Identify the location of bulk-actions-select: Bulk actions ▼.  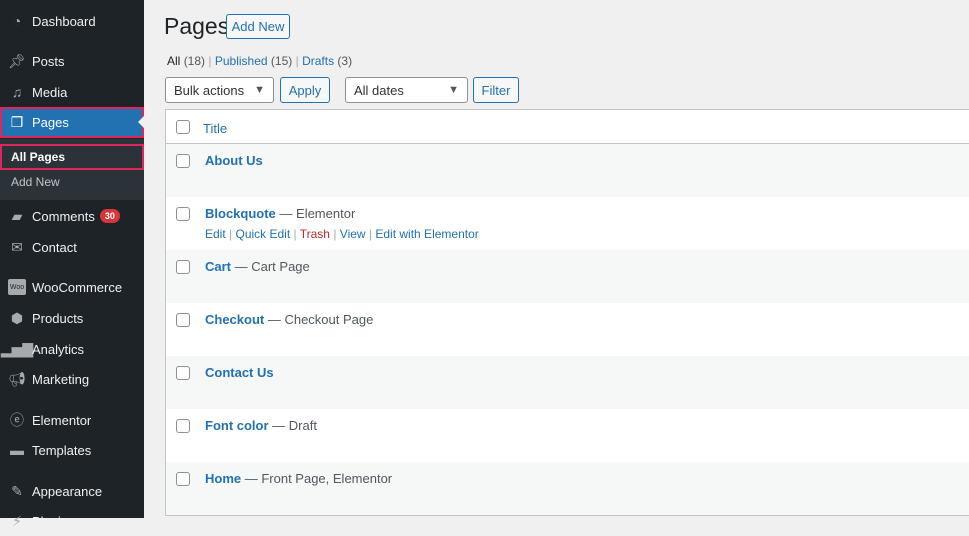
(219, 90).